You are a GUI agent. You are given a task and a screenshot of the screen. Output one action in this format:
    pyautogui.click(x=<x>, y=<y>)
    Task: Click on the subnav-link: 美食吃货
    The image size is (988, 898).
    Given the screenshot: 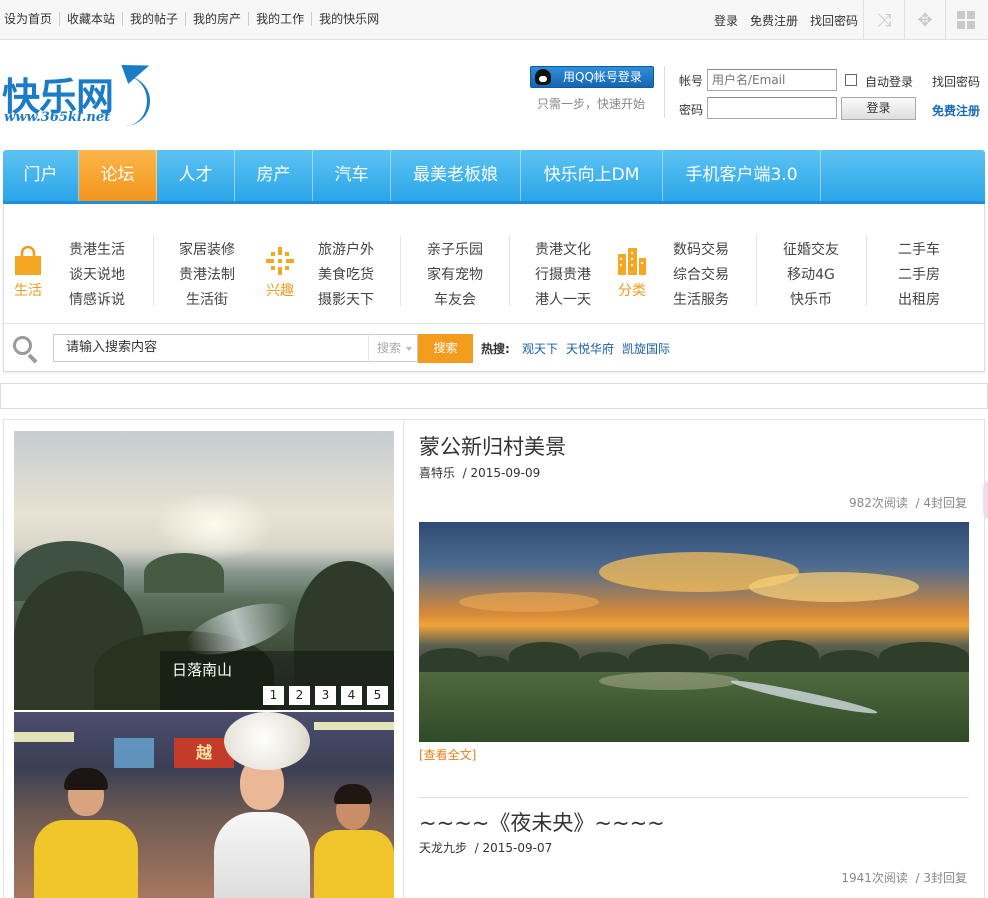 What is the action you would take?
    pyautogui.click(x=346, y=275)
    